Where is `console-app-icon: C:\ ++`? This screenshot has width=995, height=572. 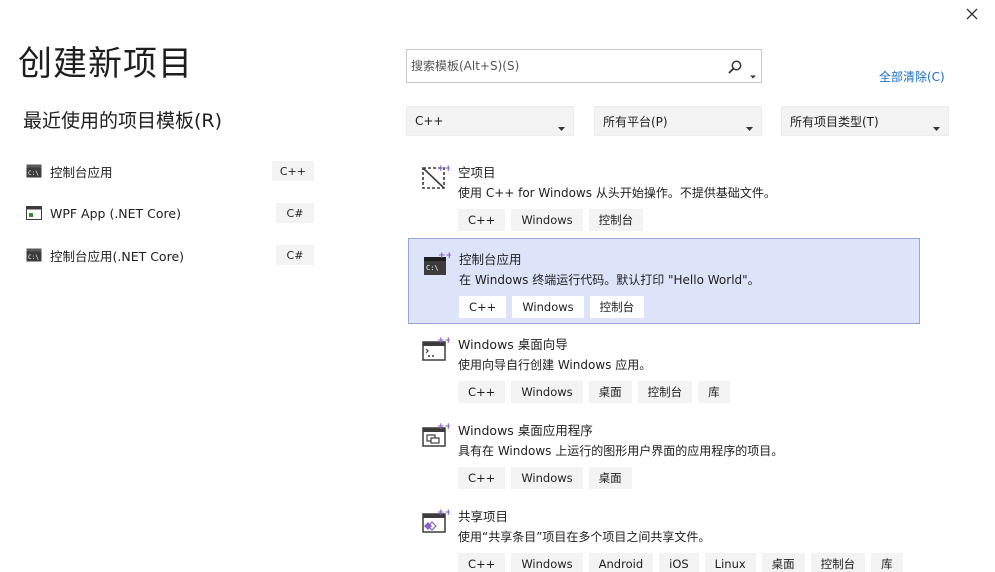
console-app-icon: C:\ ++ is located at coordinates (437, 264).